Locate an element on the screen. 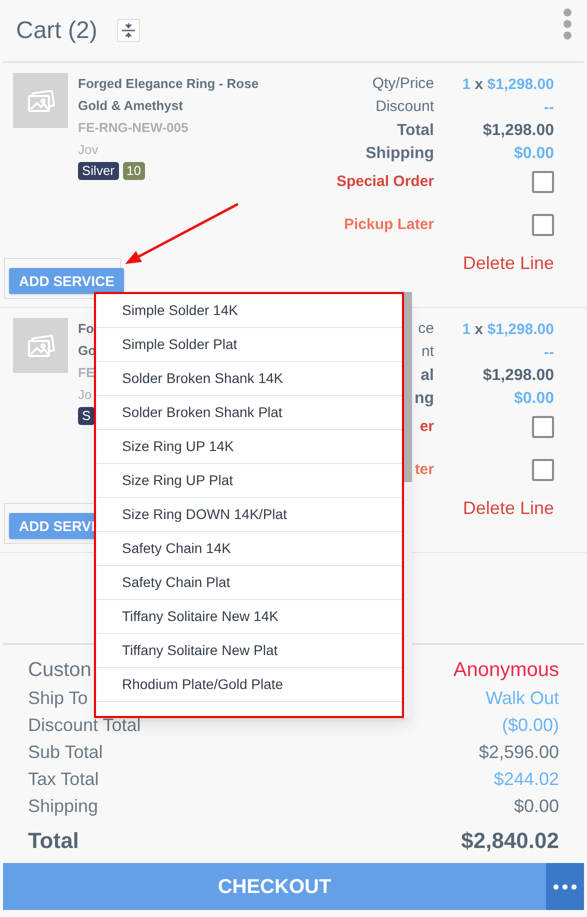 This screenshot has width=587, height=917. checkout-button: CHECKOUT is located at coordinates (274, 886).